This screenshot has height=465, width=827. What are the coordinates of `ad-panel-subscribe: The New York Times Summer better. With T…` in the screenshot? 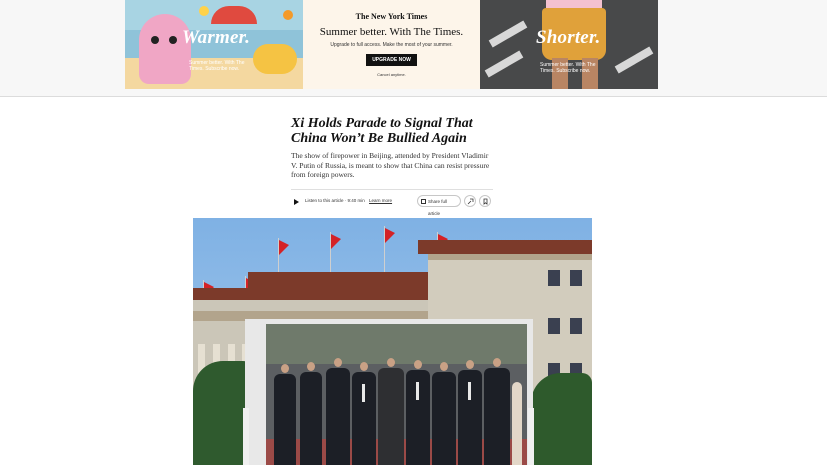 It's located at (391, 44).